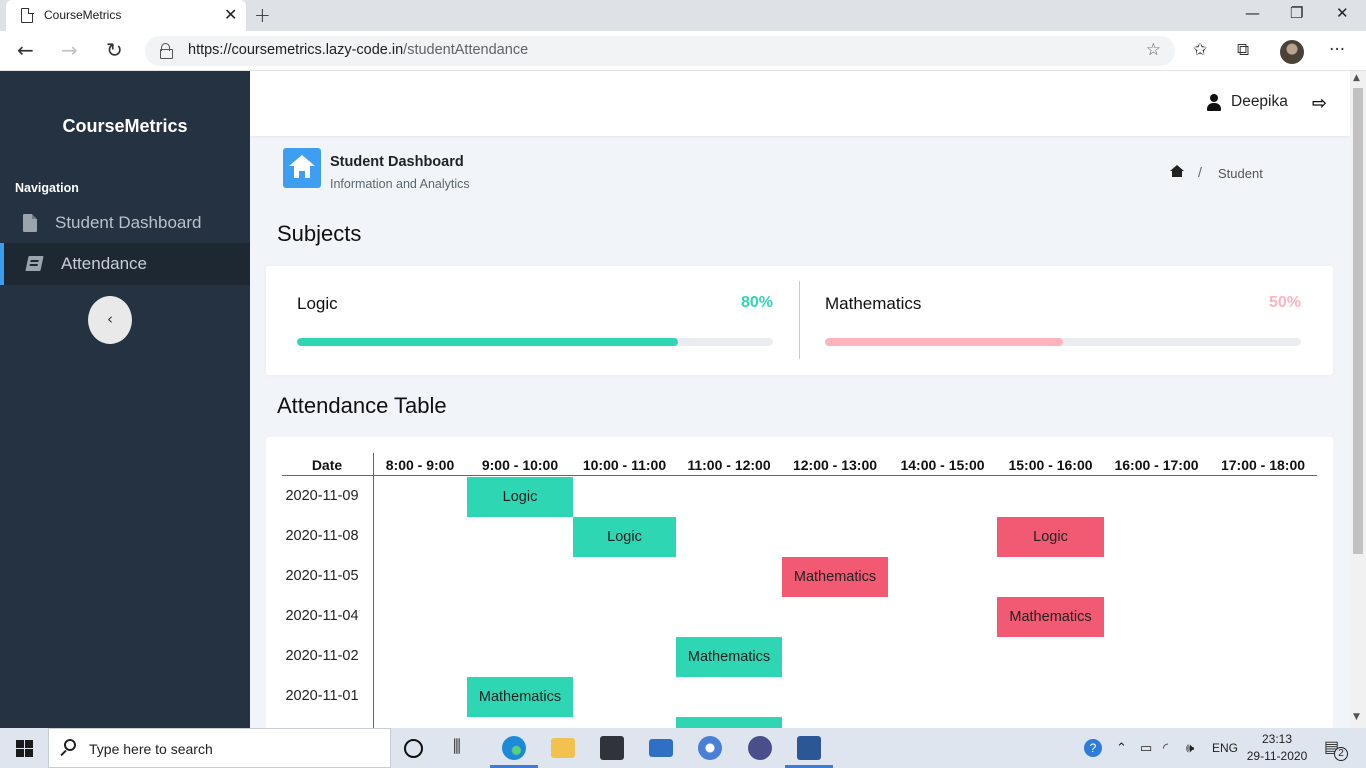 This screenshot has width=1366, height=768. What do you see at coordinates (835, 465) in the screenshot?
I see `slot-column-header: 12:00 - 13:00` at bounding box center [835, 465].